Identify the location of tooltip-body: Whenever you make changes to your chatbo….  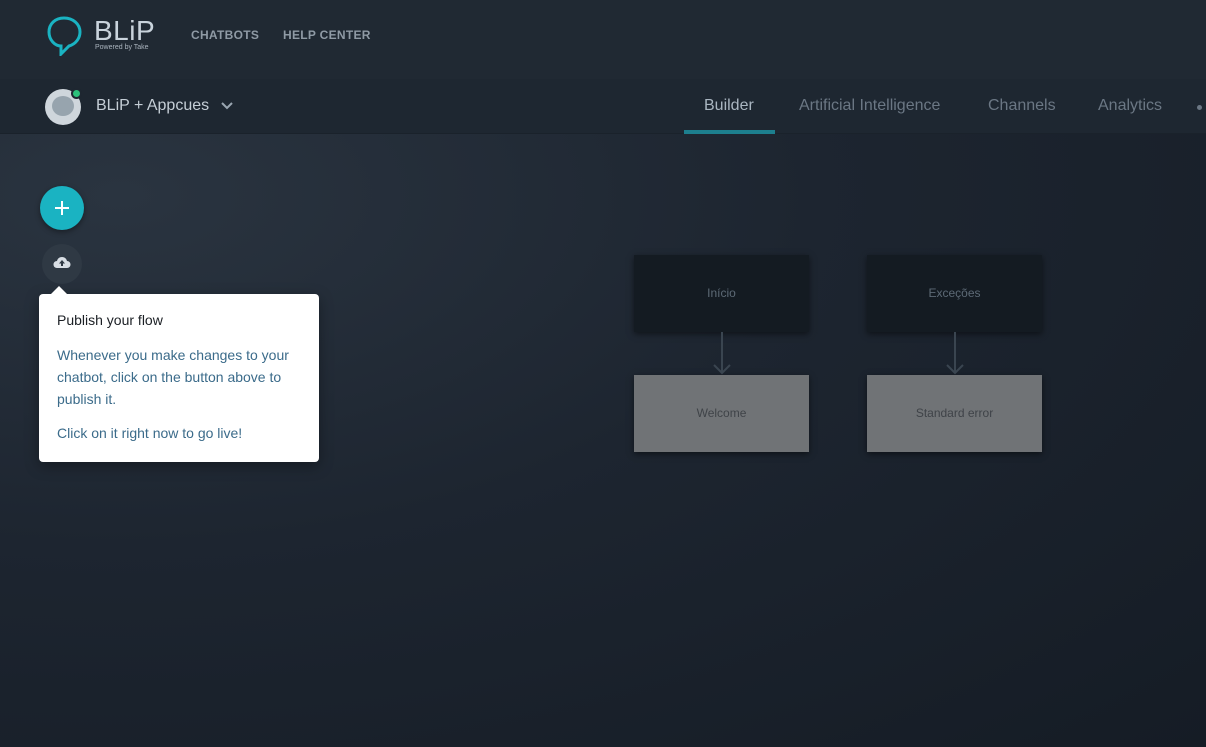
(173, 377).